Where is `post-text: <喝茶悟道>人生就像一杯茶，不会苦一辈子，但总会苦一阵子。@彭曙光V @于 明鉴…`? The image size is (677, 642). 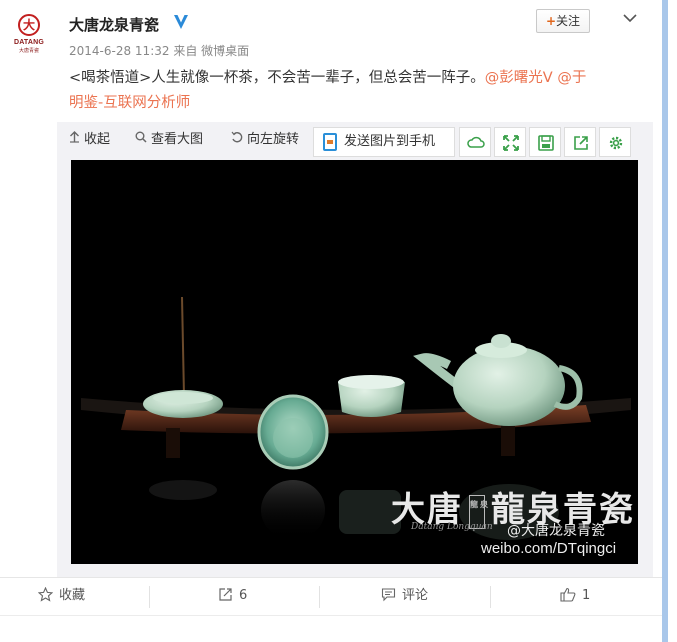 post-text: <喝茶悟道>人生就像一杯茶，不会苦一辈子，但总会苦一阵子。@彭曙光V @于 明鉴… is located at coordinates (354, 91).